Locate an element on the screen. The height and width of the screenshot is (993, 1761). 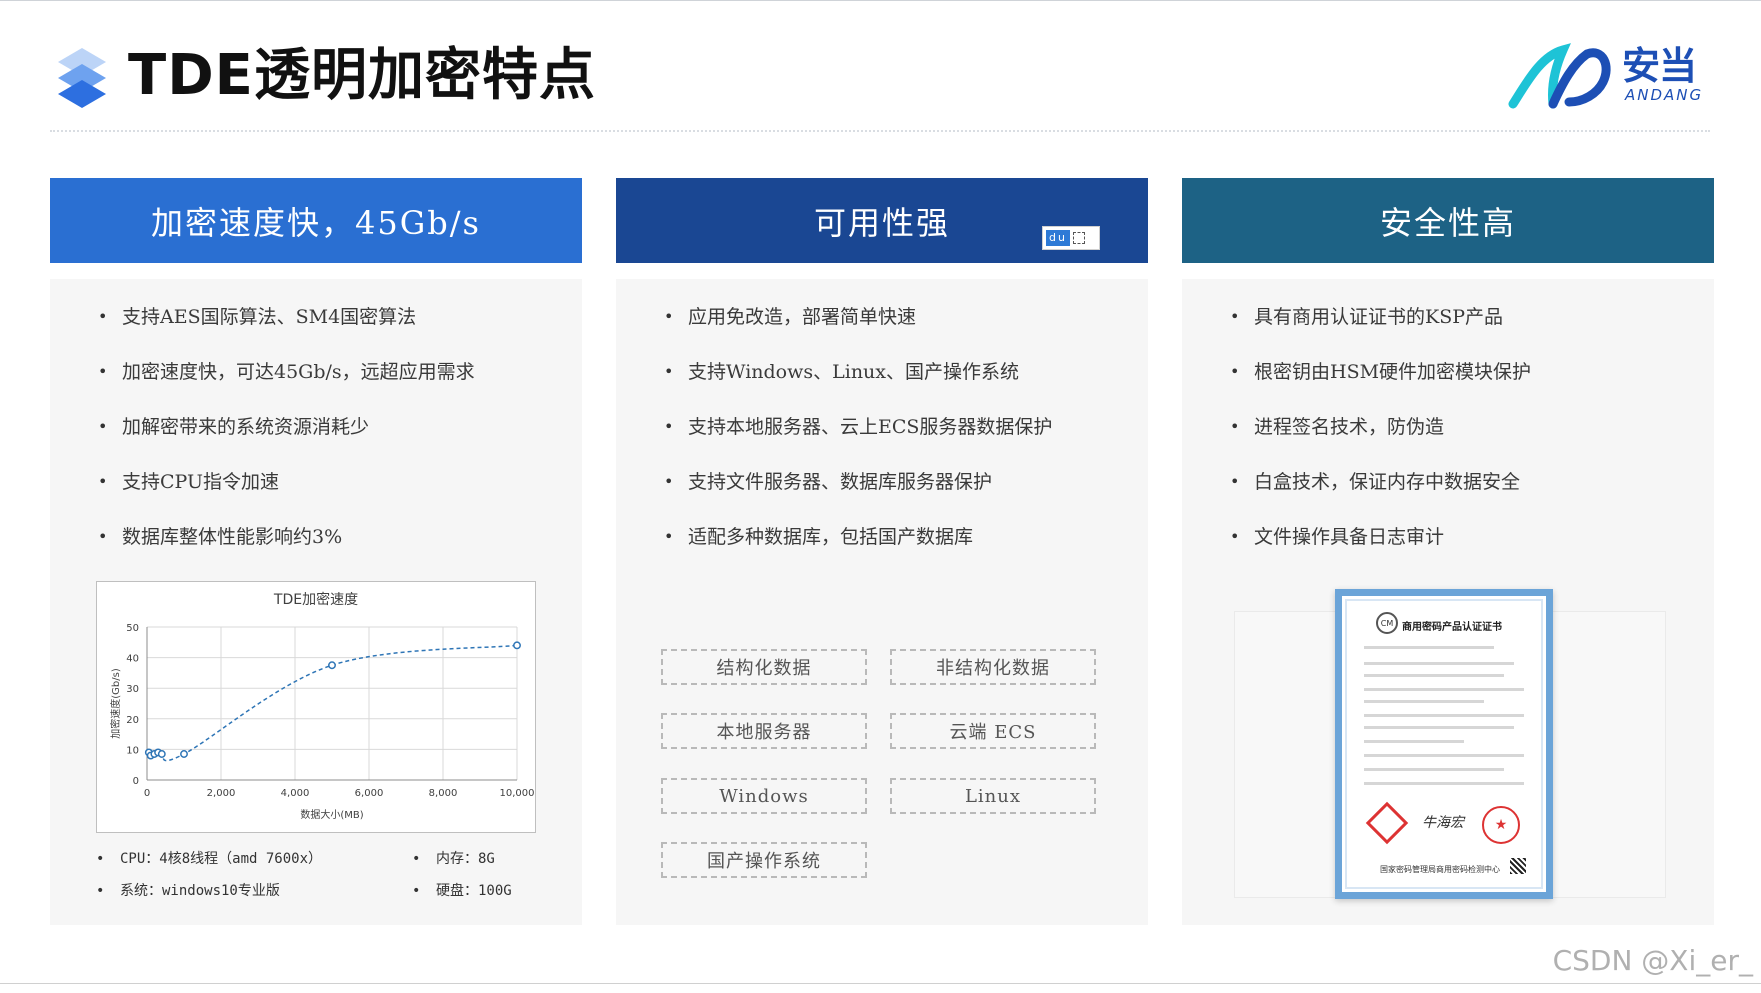
chart-title: TDE加密速度 is located at coordinates (315, 599).